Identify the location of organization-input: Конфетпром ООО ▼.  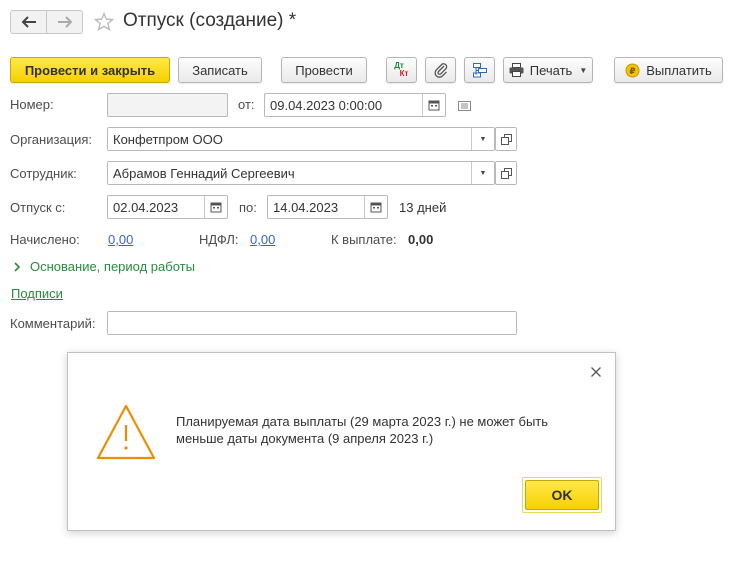
(301, 139).